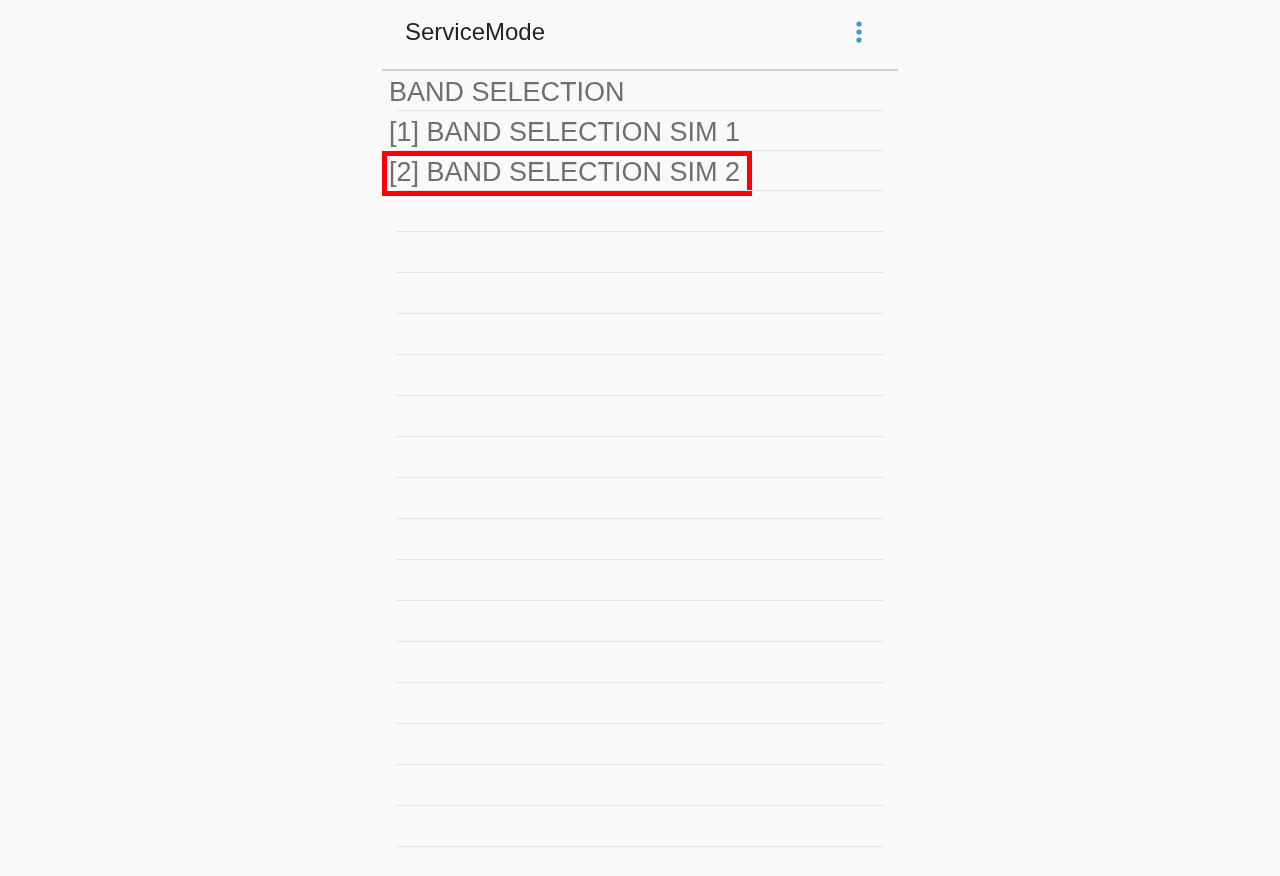 This screenshot has width=1280, height=876. Describe the element at coordinates (859, 31) in the screenshot. I see `more-vertical-icon` at that location.